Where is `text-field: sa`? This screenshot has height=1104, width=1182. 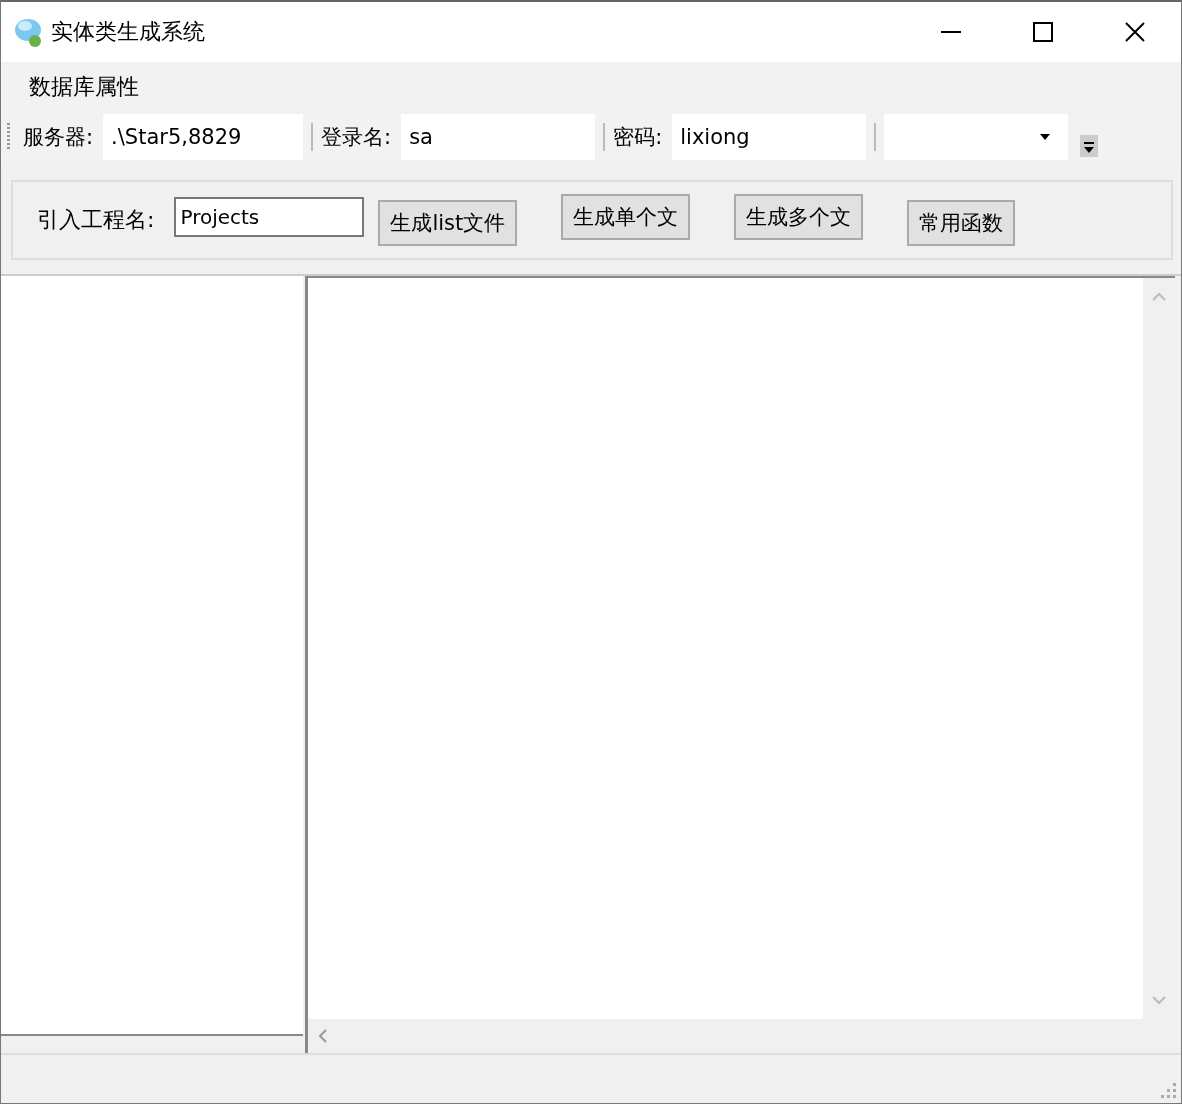
text-field: sa is located at coordinates (498, 137).